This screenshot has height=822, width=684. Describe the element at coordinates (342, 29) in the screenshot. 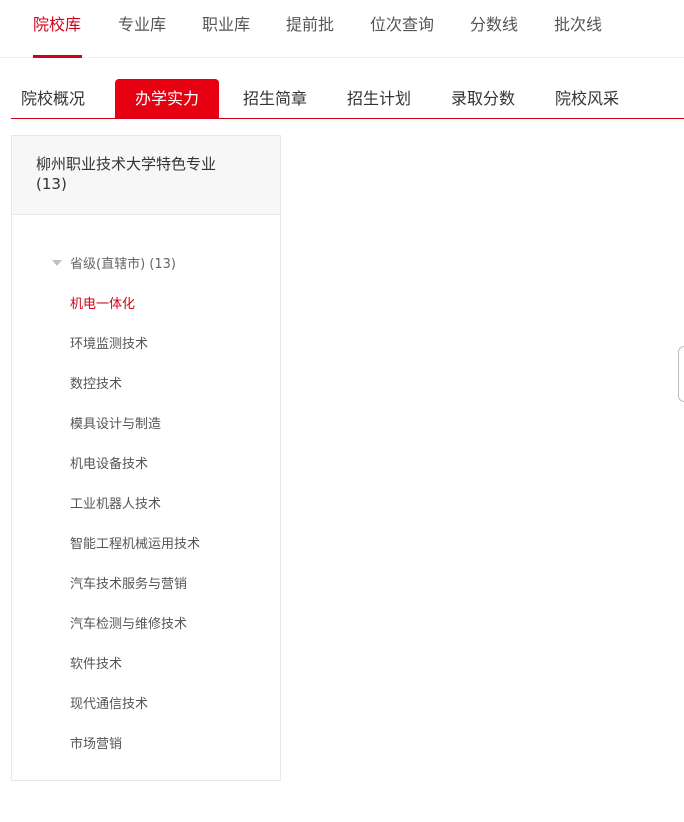

I see `top-navigation: 院校库 专业库 职业库 提前批 位次查询 分数线 批次线` at that location.